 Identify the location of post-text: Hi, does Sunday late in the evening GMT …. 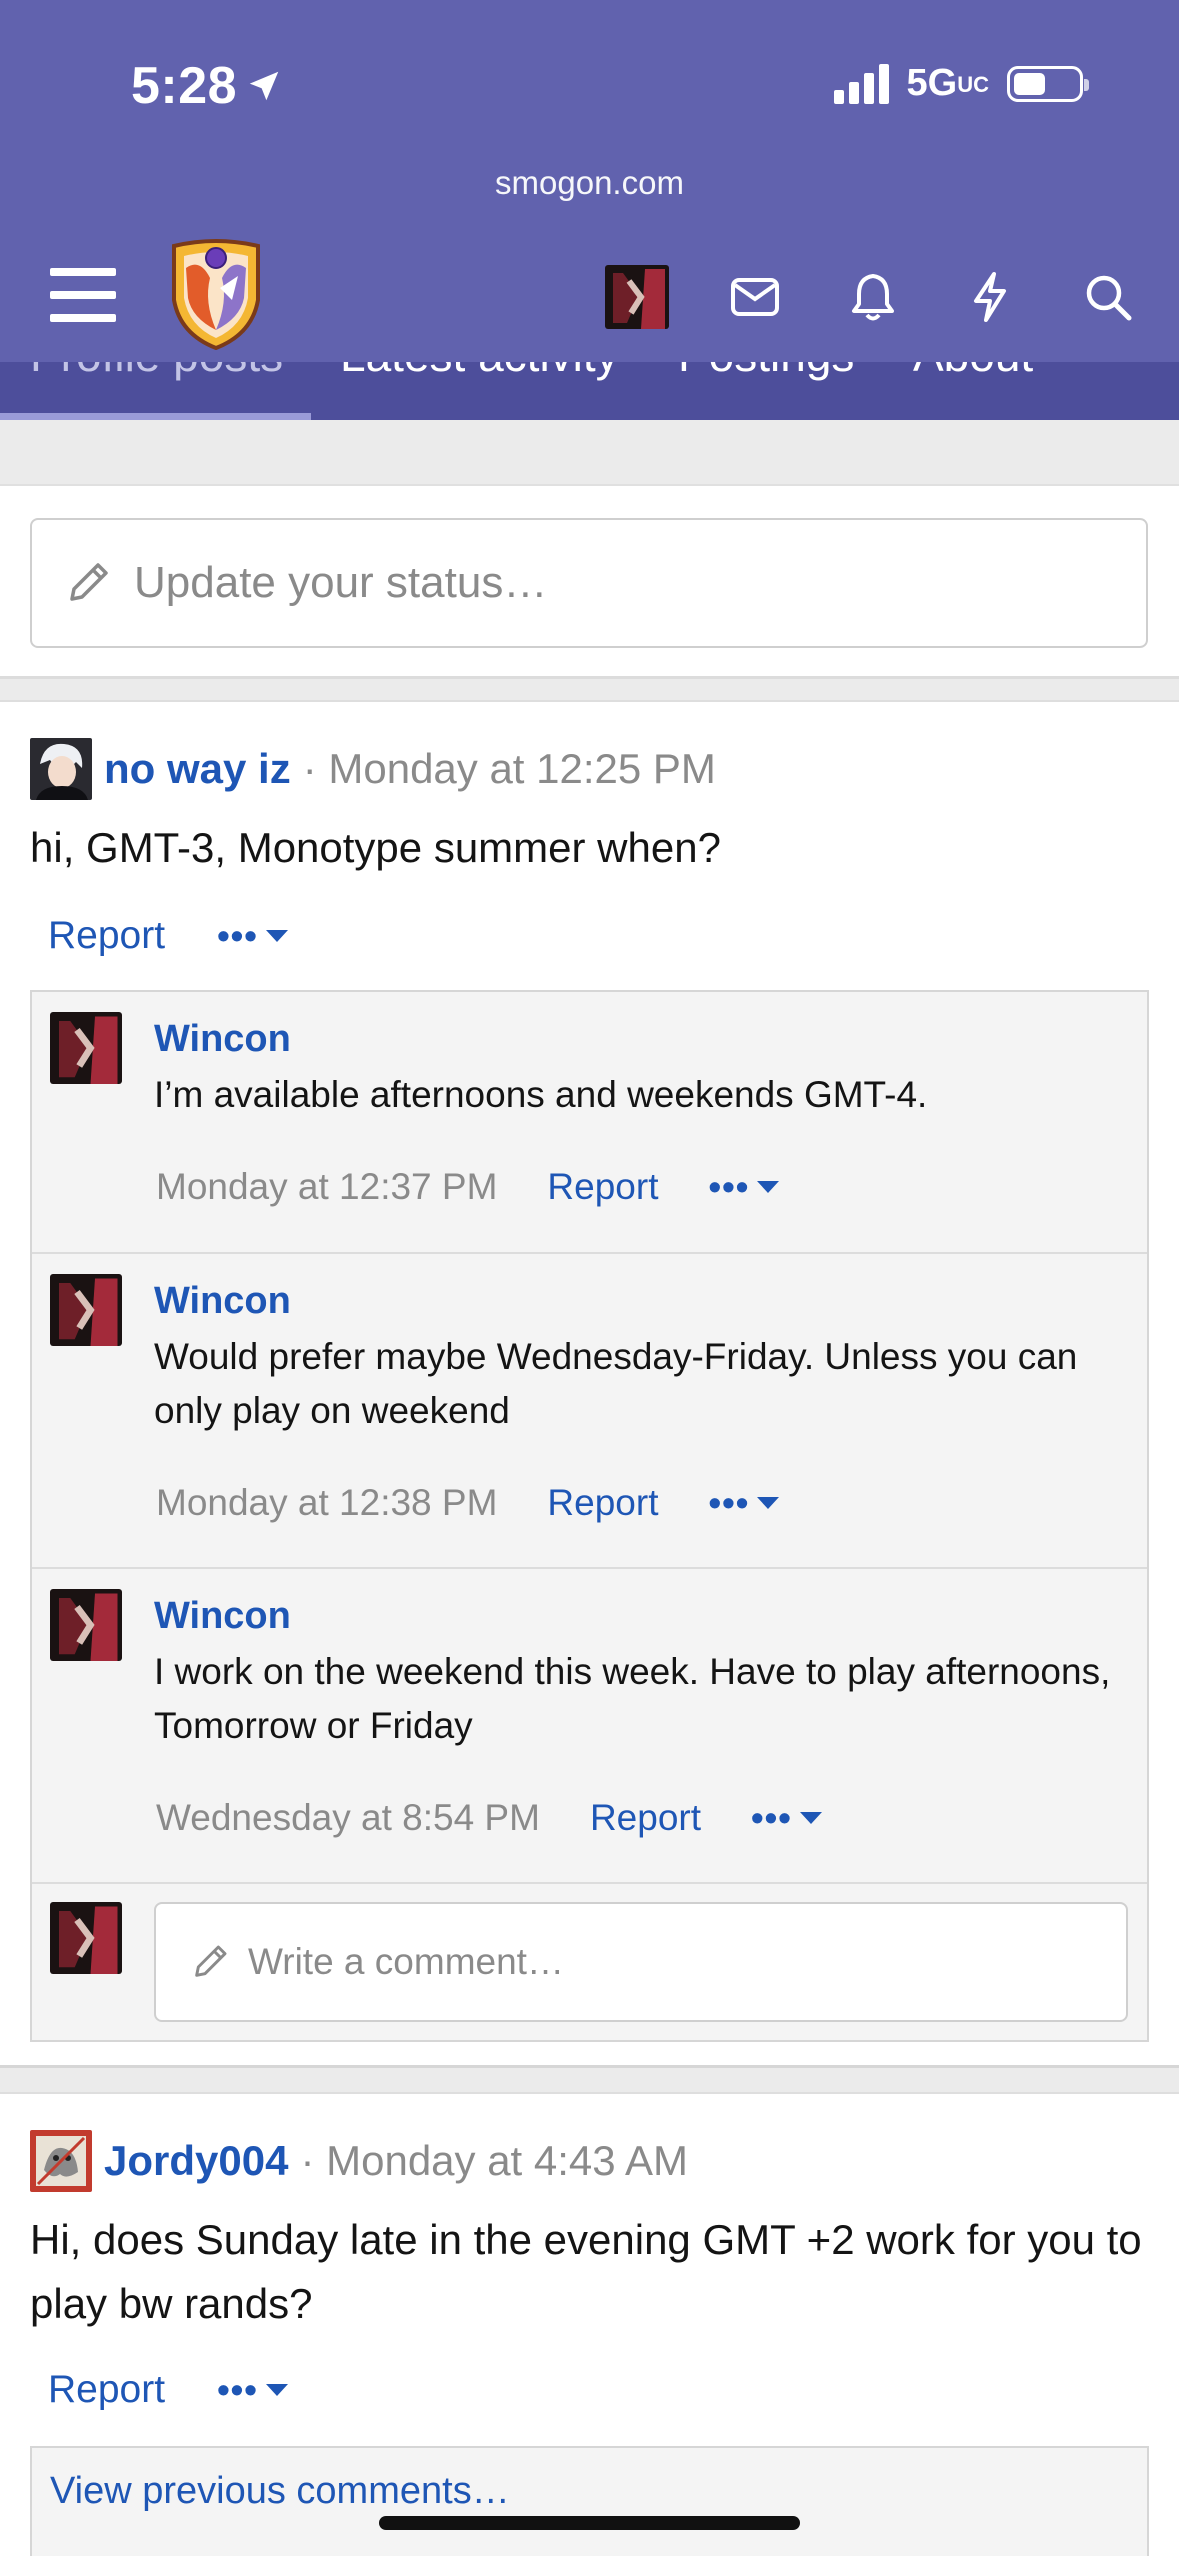
(586, 2271).